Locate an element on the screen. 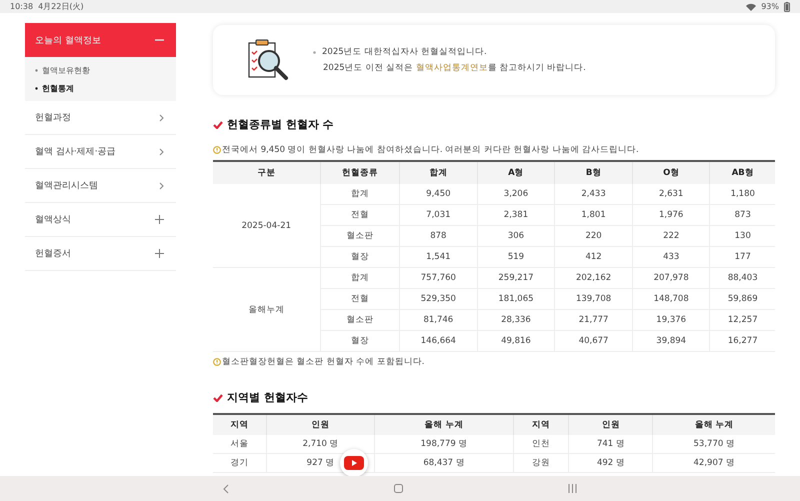 The width and height of the screenshot is (800, 501). info-text: 2025년도 이전 실적은 혈액사업통계연보를 참고하시기 바랍니다. is located at coordinates (454, 68).